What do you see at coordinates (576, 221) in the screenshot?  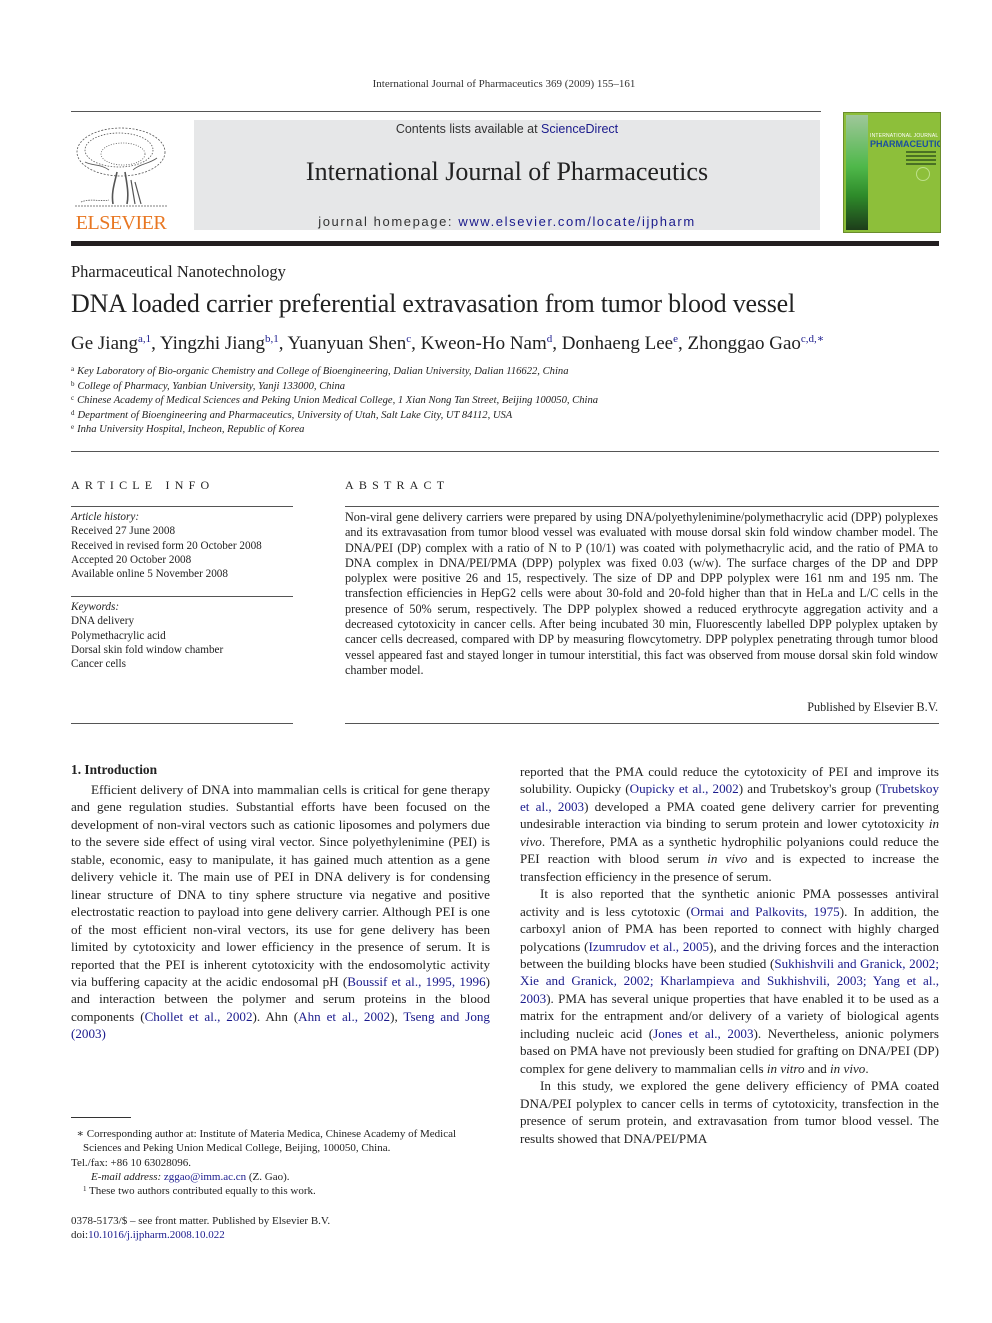 I see `journal-homepage-link: www.elsevier.com/locate/ijpharm` at bounding box center [576, 221].